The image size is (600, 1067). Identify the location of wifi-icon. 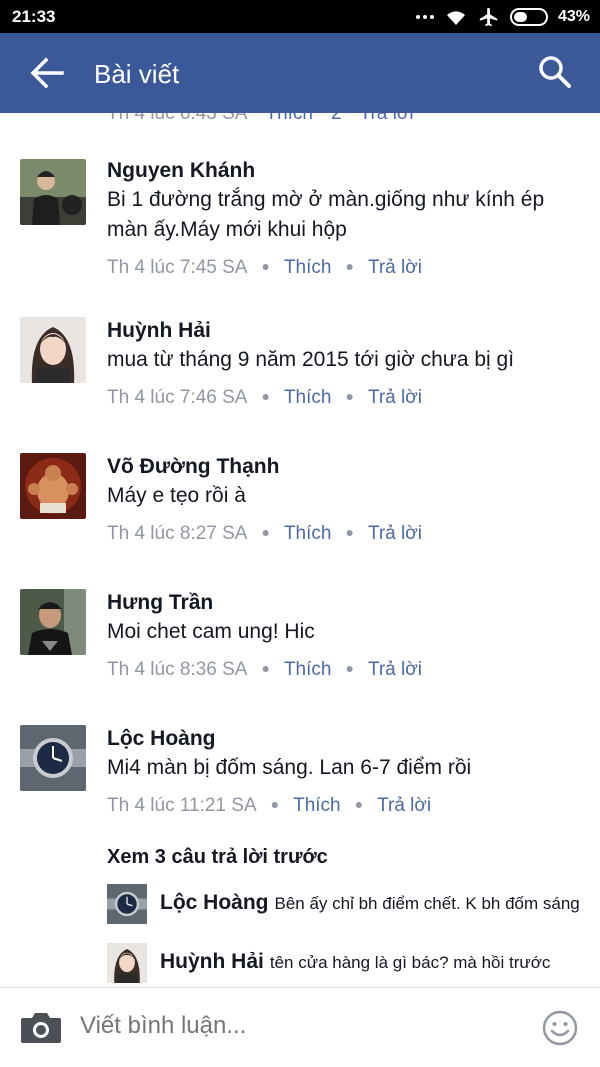
(455, 18).